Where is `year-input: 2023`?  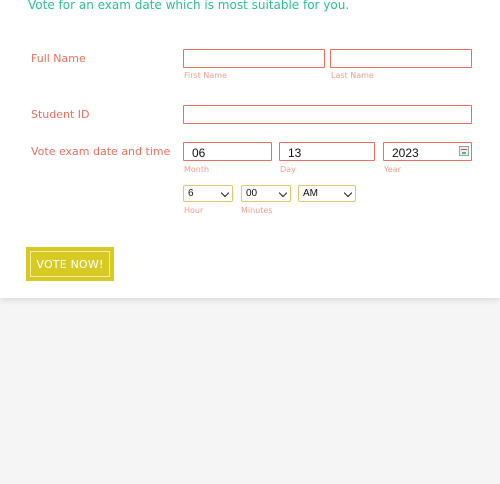
year-input: 2023 is located at coordinates (427, 151).